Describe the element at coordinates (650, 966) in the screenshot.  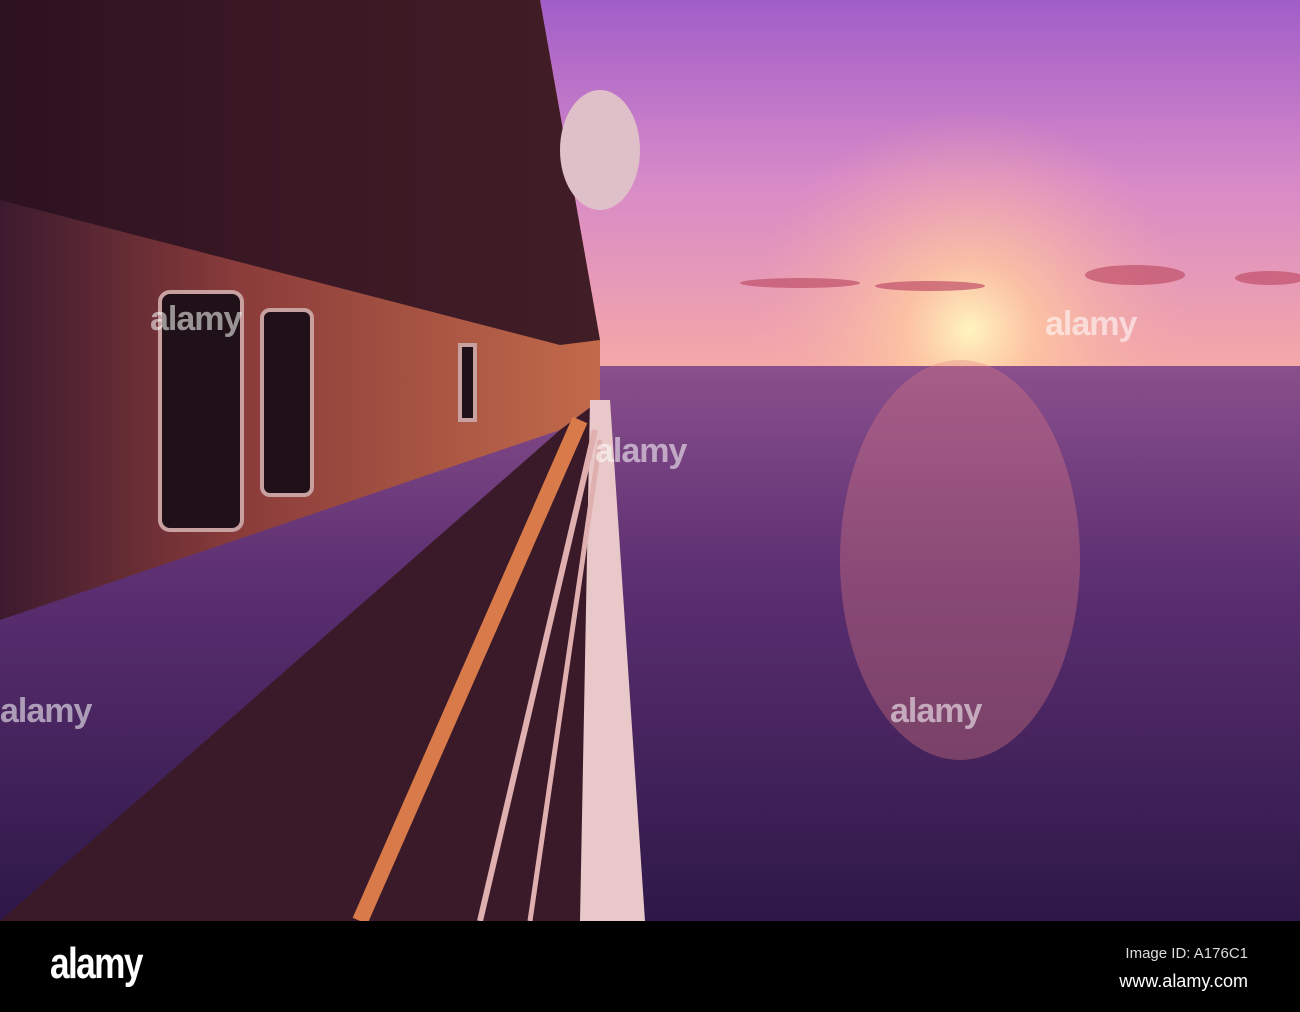
I see `footer-bar: alamy Image ID: A176C1 www.alamy.com` at that location.